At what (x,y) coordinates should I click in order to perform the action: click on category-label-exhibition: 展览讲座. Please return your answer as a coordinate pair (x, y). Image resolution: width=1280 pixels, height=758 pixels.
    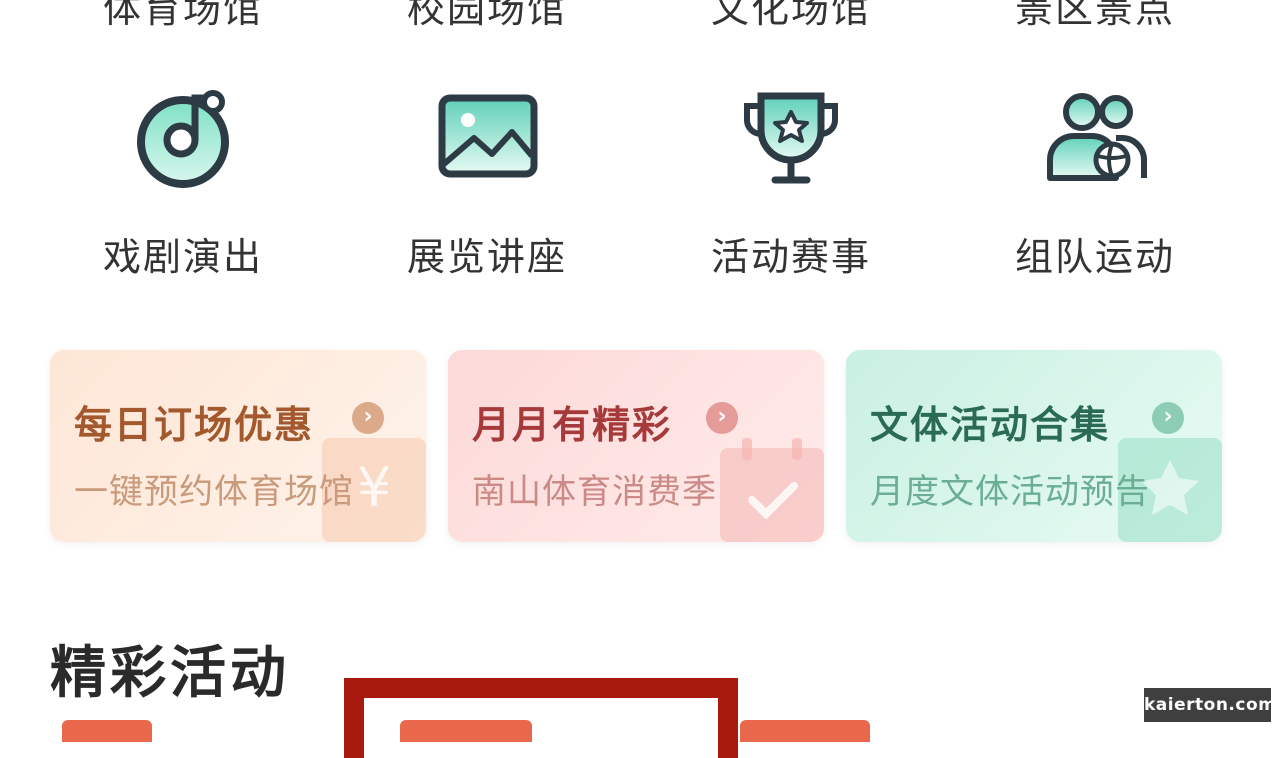
    Looking at the image, I should click on (487, 253).